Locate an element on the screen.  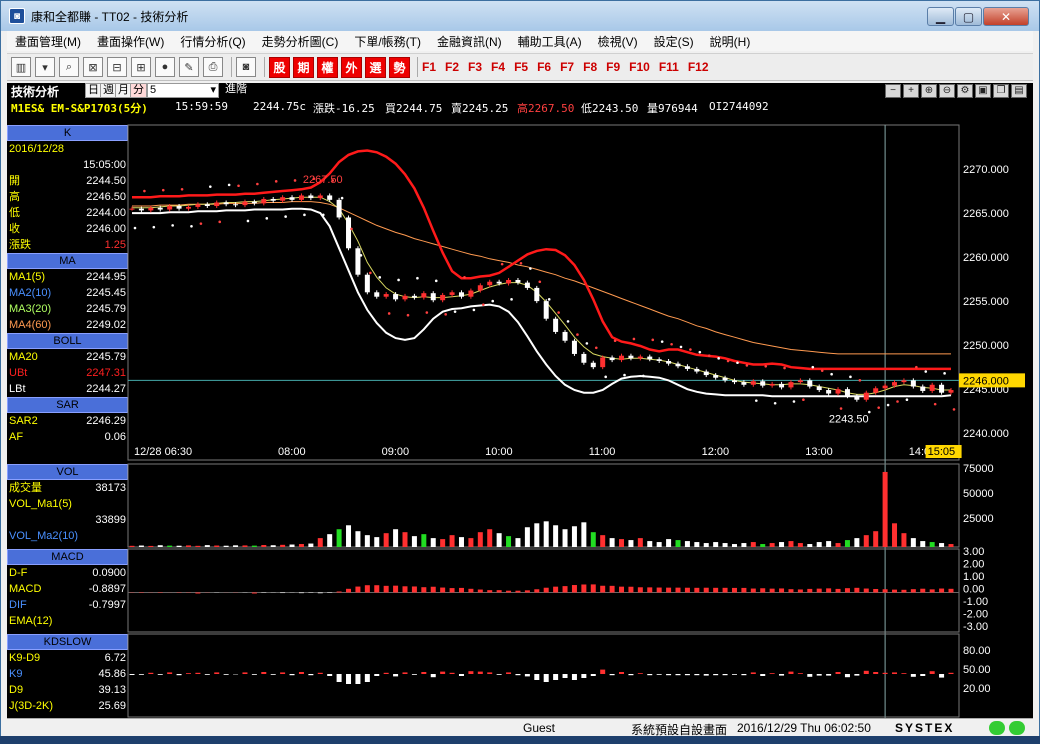
minimize-button: ▁ is located at coordinates (940, 16).